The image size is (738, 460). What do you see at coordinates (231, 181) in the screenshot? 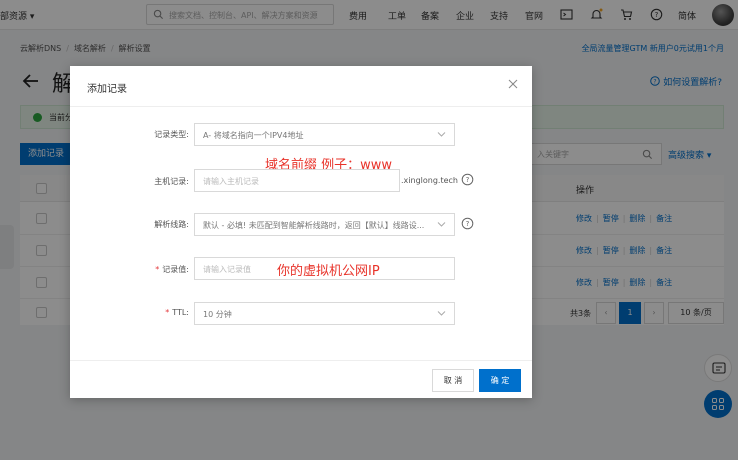
I see `host-record-placeholder: 请输入主机记录` at bounding box center [231, 181].